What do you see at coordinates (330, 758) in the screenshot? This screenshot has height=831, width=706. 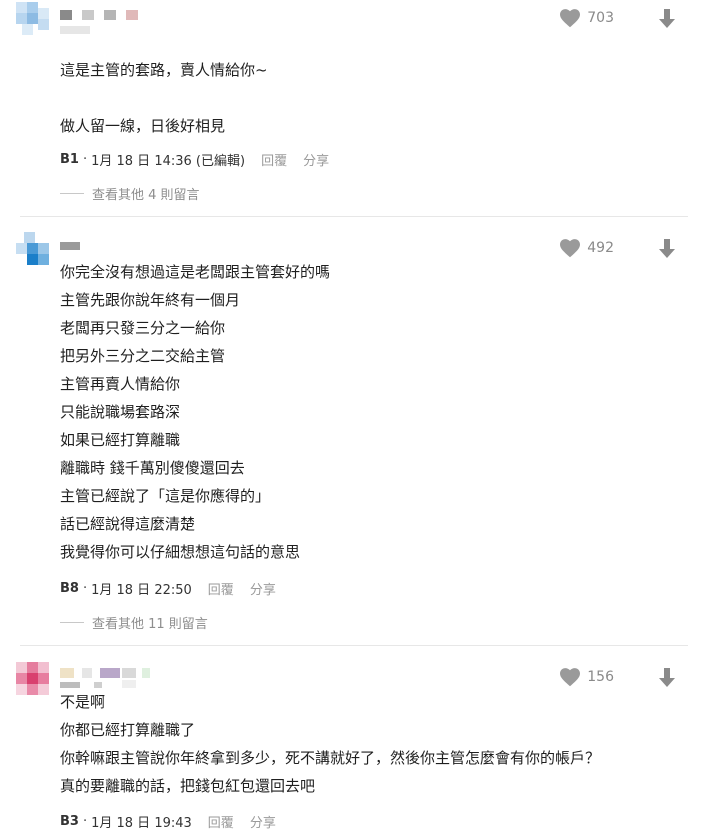 I see `comment-line: 你幹嘛跟主管說你年終拿到多少，死不講就好了，然後你主管怎麼會有你的帳戶？` at bounding box center [330, 758].